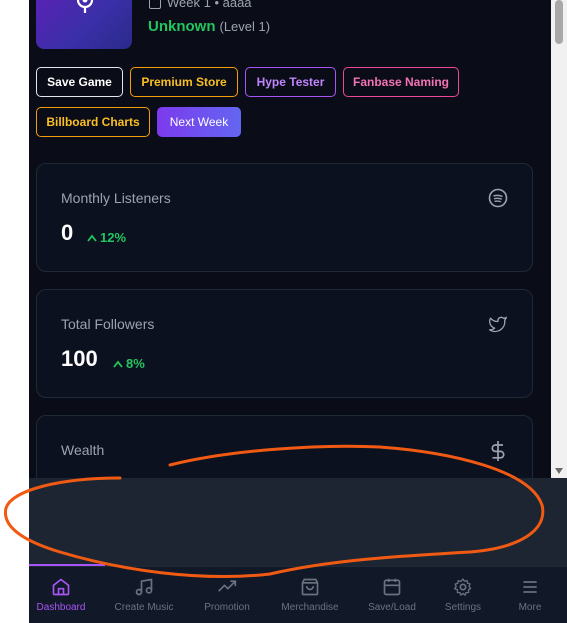 This screenshot has width=567, height=623. Describe the element at coordinates (310, 587) in the screenshot. I see `shopping-bag-icon` at that location.